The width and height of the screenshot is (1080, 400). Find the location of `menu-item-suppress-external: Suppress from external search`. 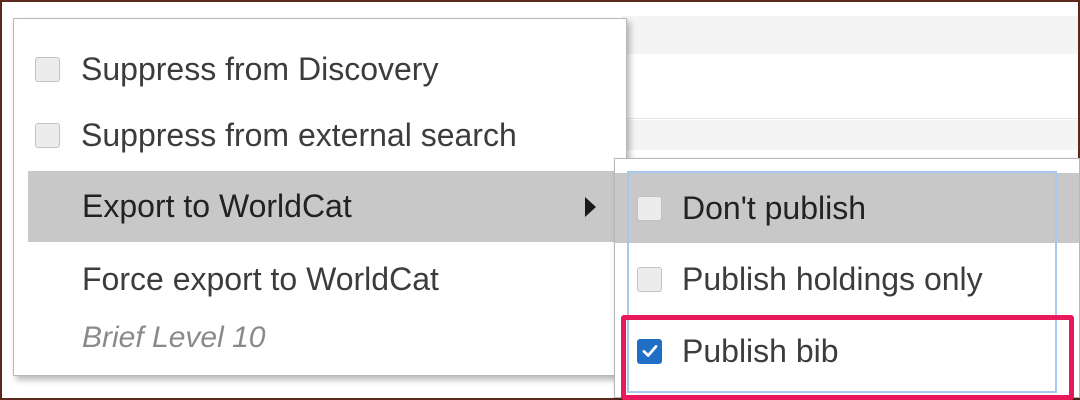

menu-item-suppress-external: Suppress from external search is located at coordinates (320, 135).